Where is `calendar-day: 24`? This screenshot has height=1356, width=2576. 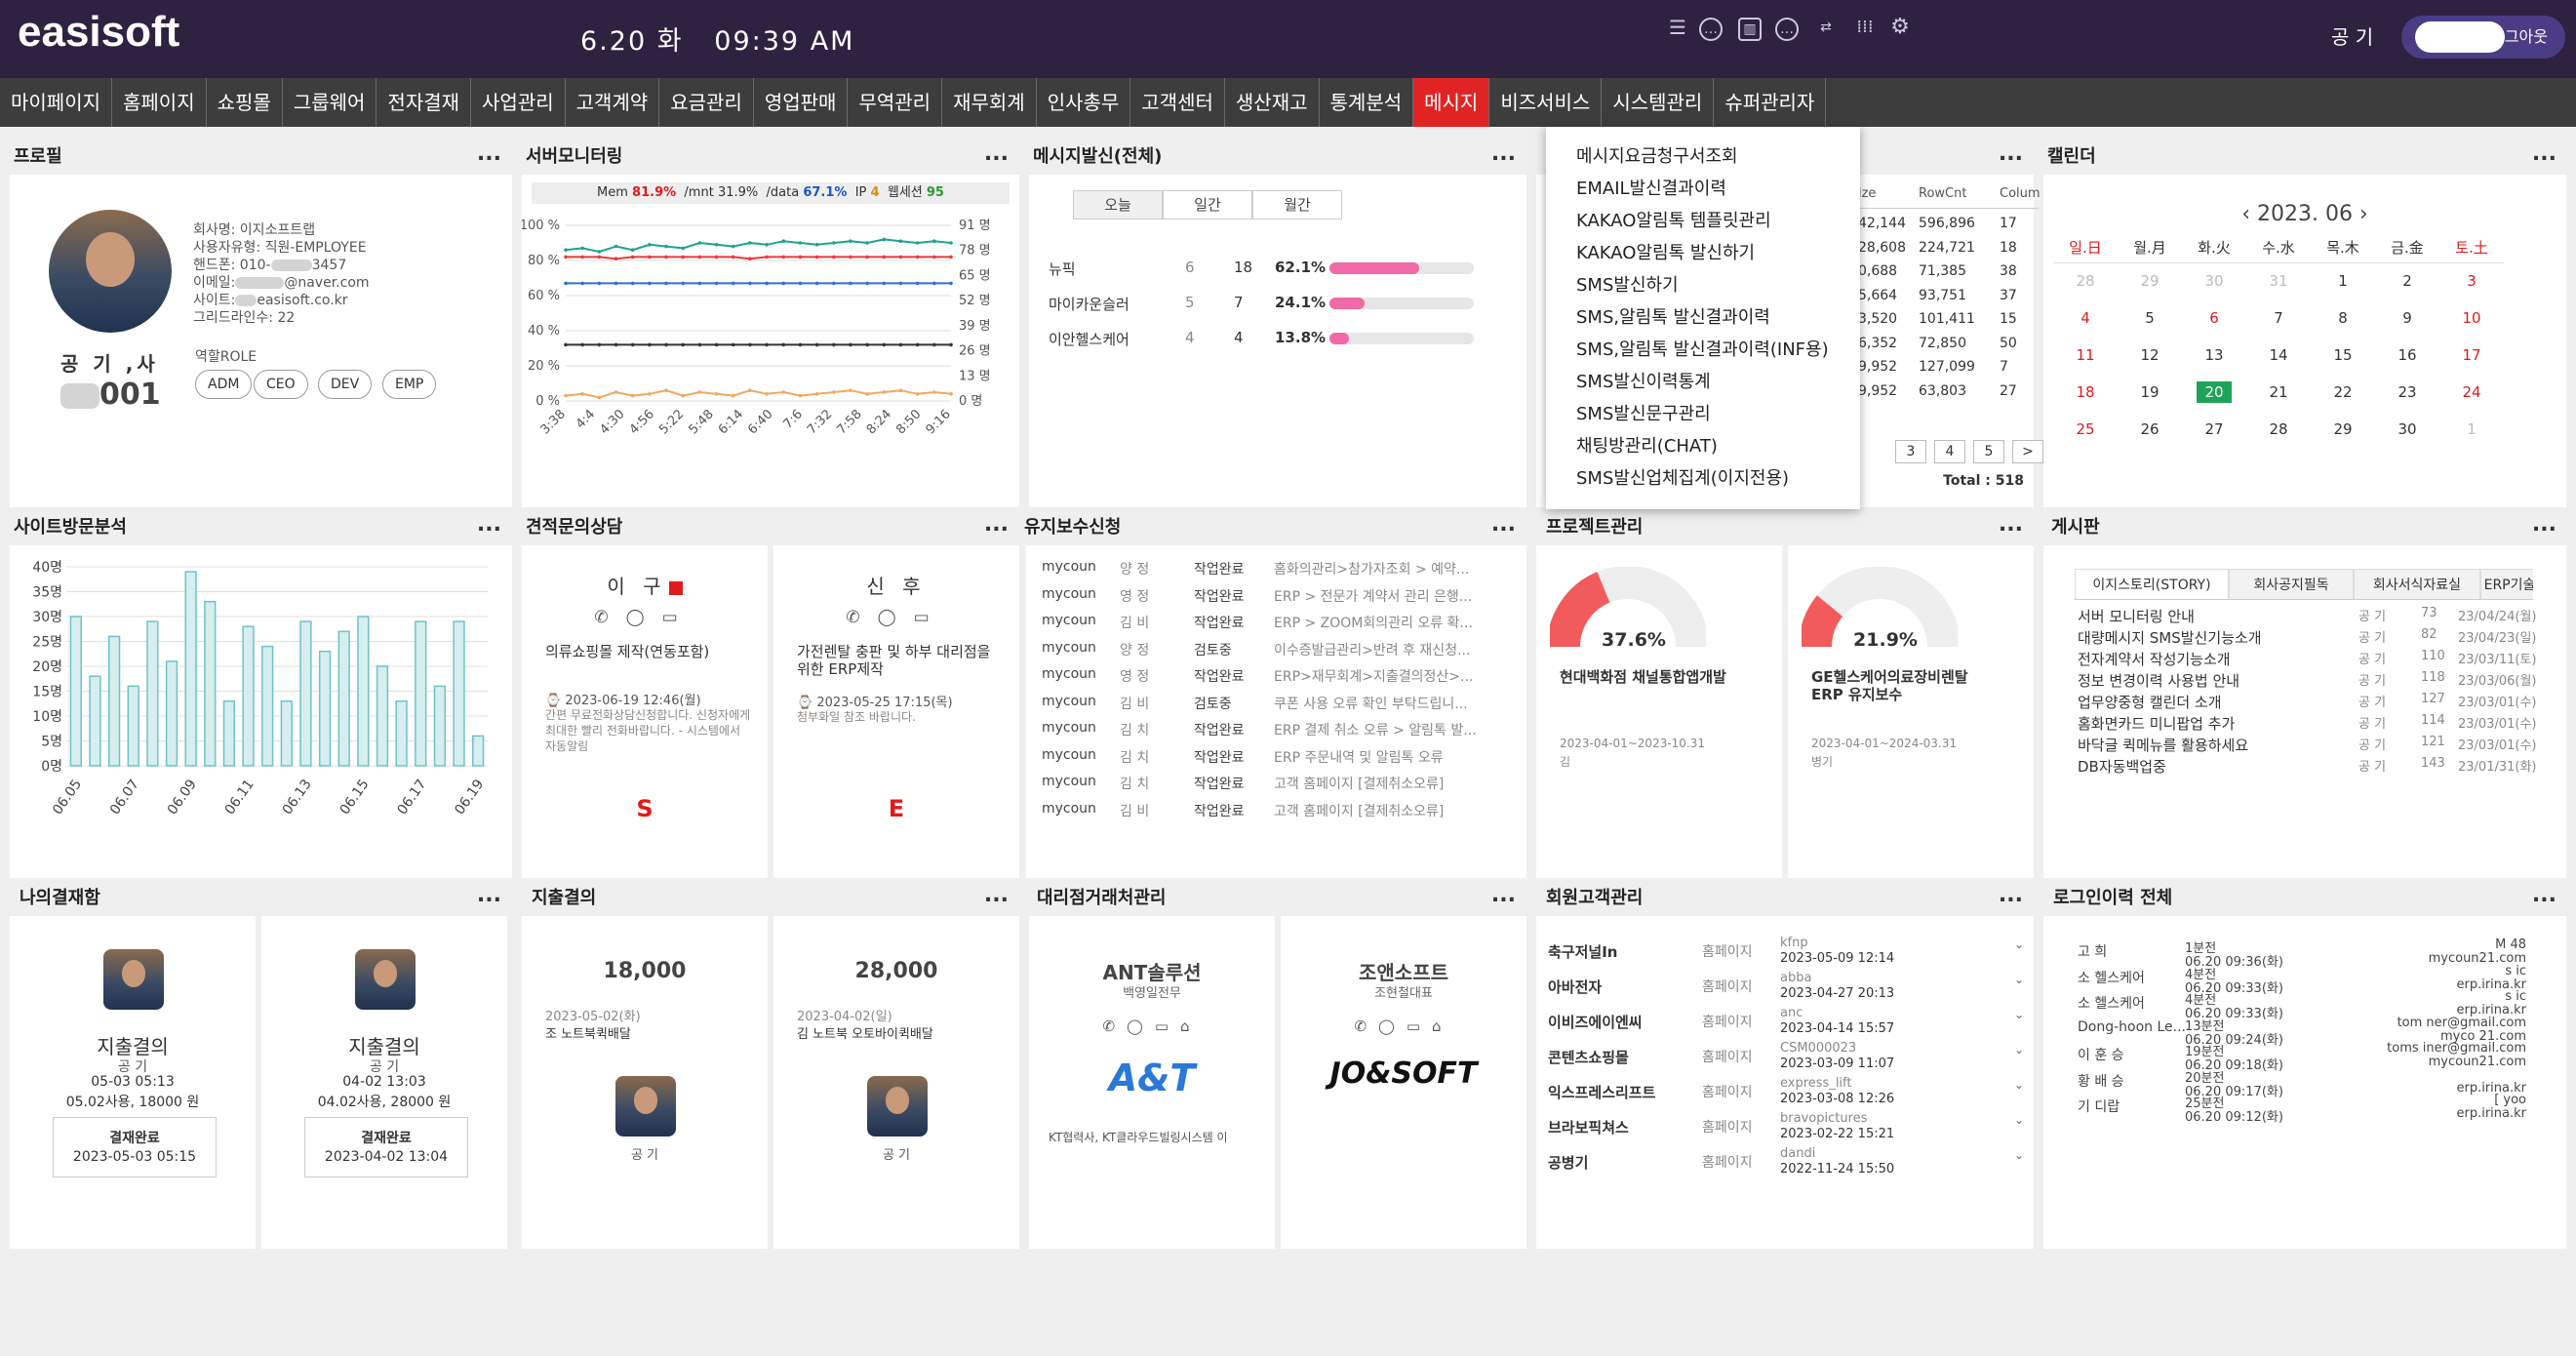 calendar-day: 24 is located at coordinates (2471, 392).